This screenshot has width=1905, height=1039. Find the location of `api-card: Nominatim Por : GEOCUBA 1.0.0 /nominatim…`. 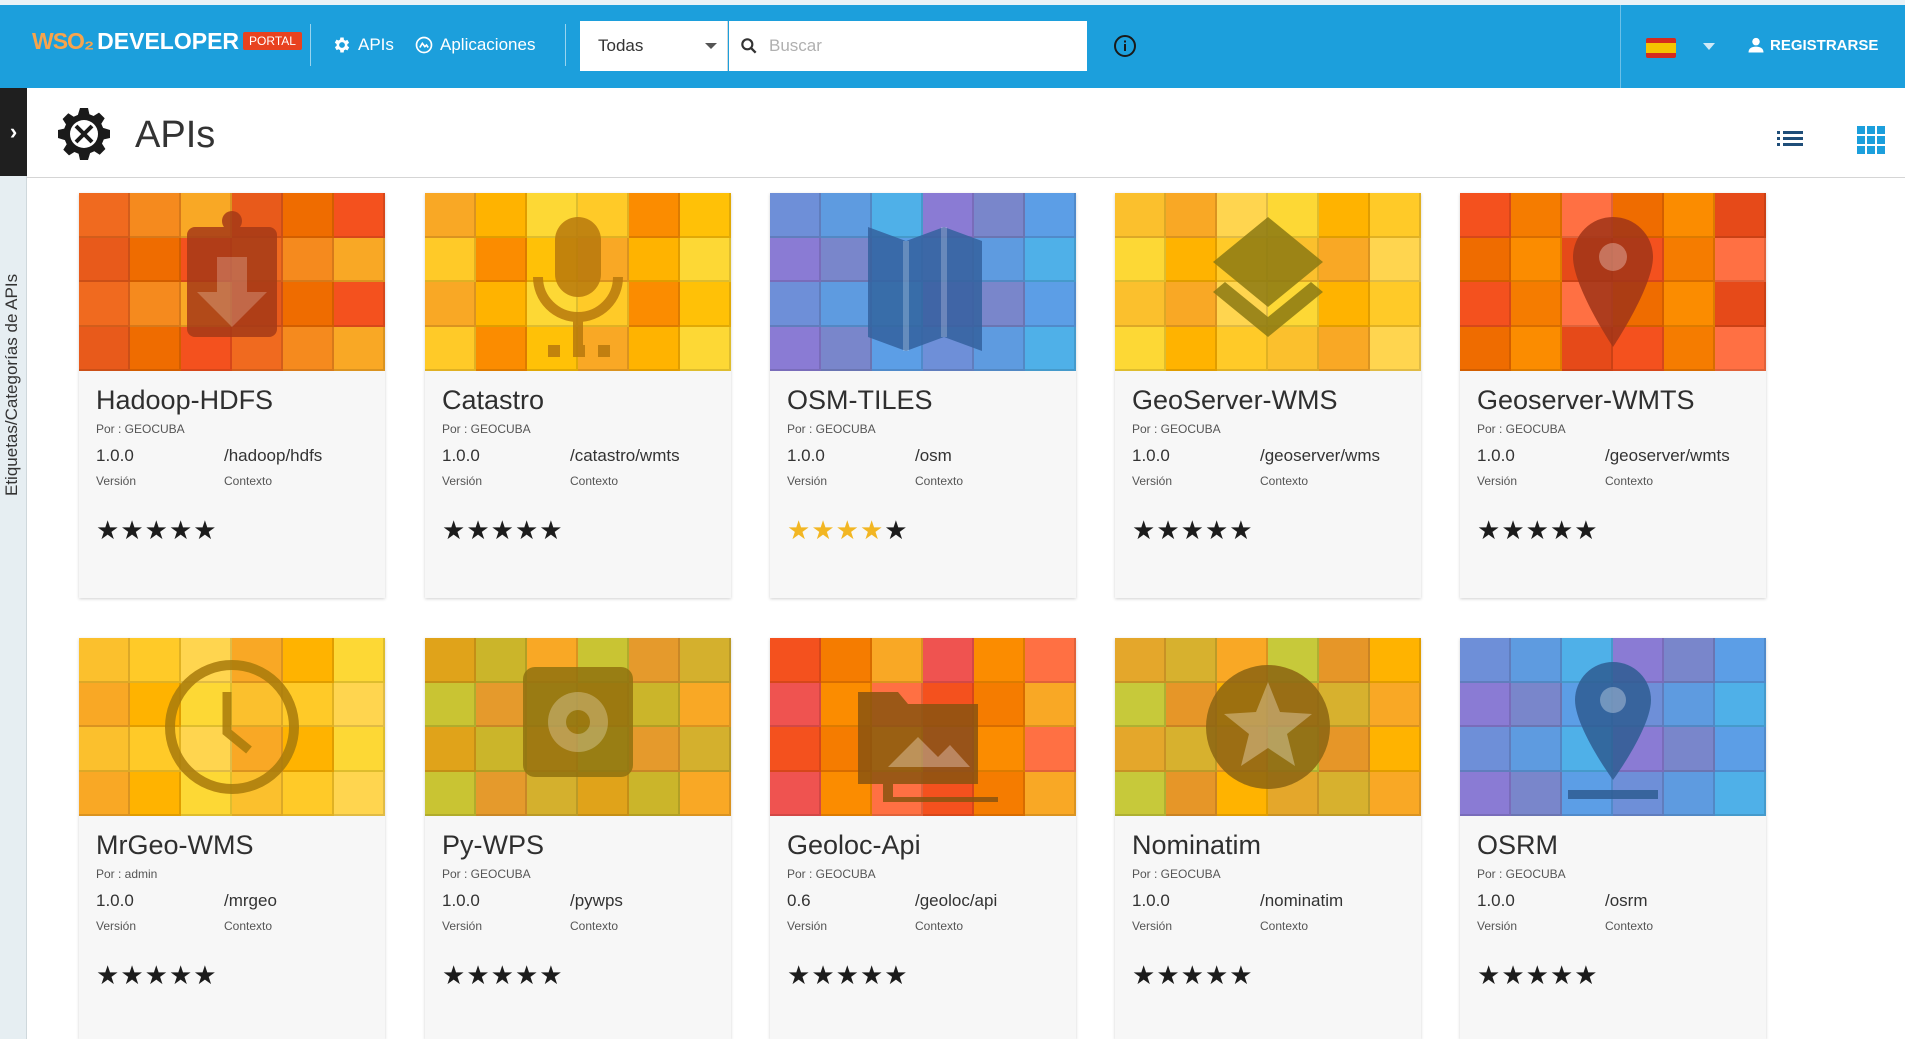

api-card: Nominatim Por : GEOCUBA 1.0.0 /nominatim… is located at coordinates (1268, 838).